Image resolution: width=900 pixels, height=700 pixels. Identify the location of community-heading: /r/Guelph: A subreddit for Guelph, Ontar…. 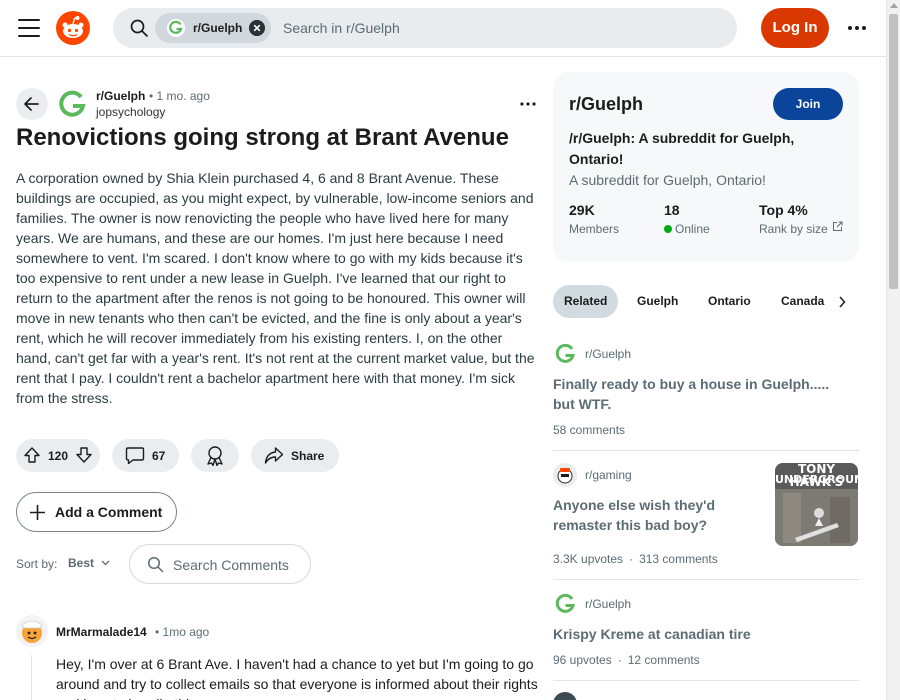
(682, 148).